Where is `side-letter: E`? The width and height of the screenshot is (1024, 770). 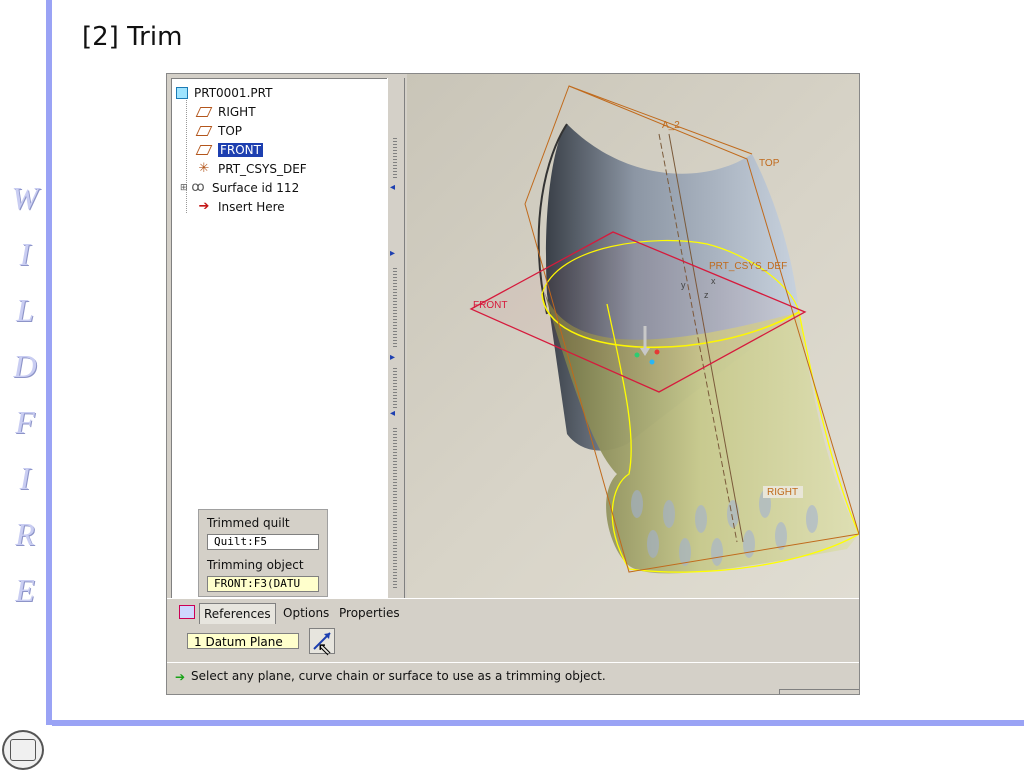 side-letter: E is located at coordinates (25, 590).